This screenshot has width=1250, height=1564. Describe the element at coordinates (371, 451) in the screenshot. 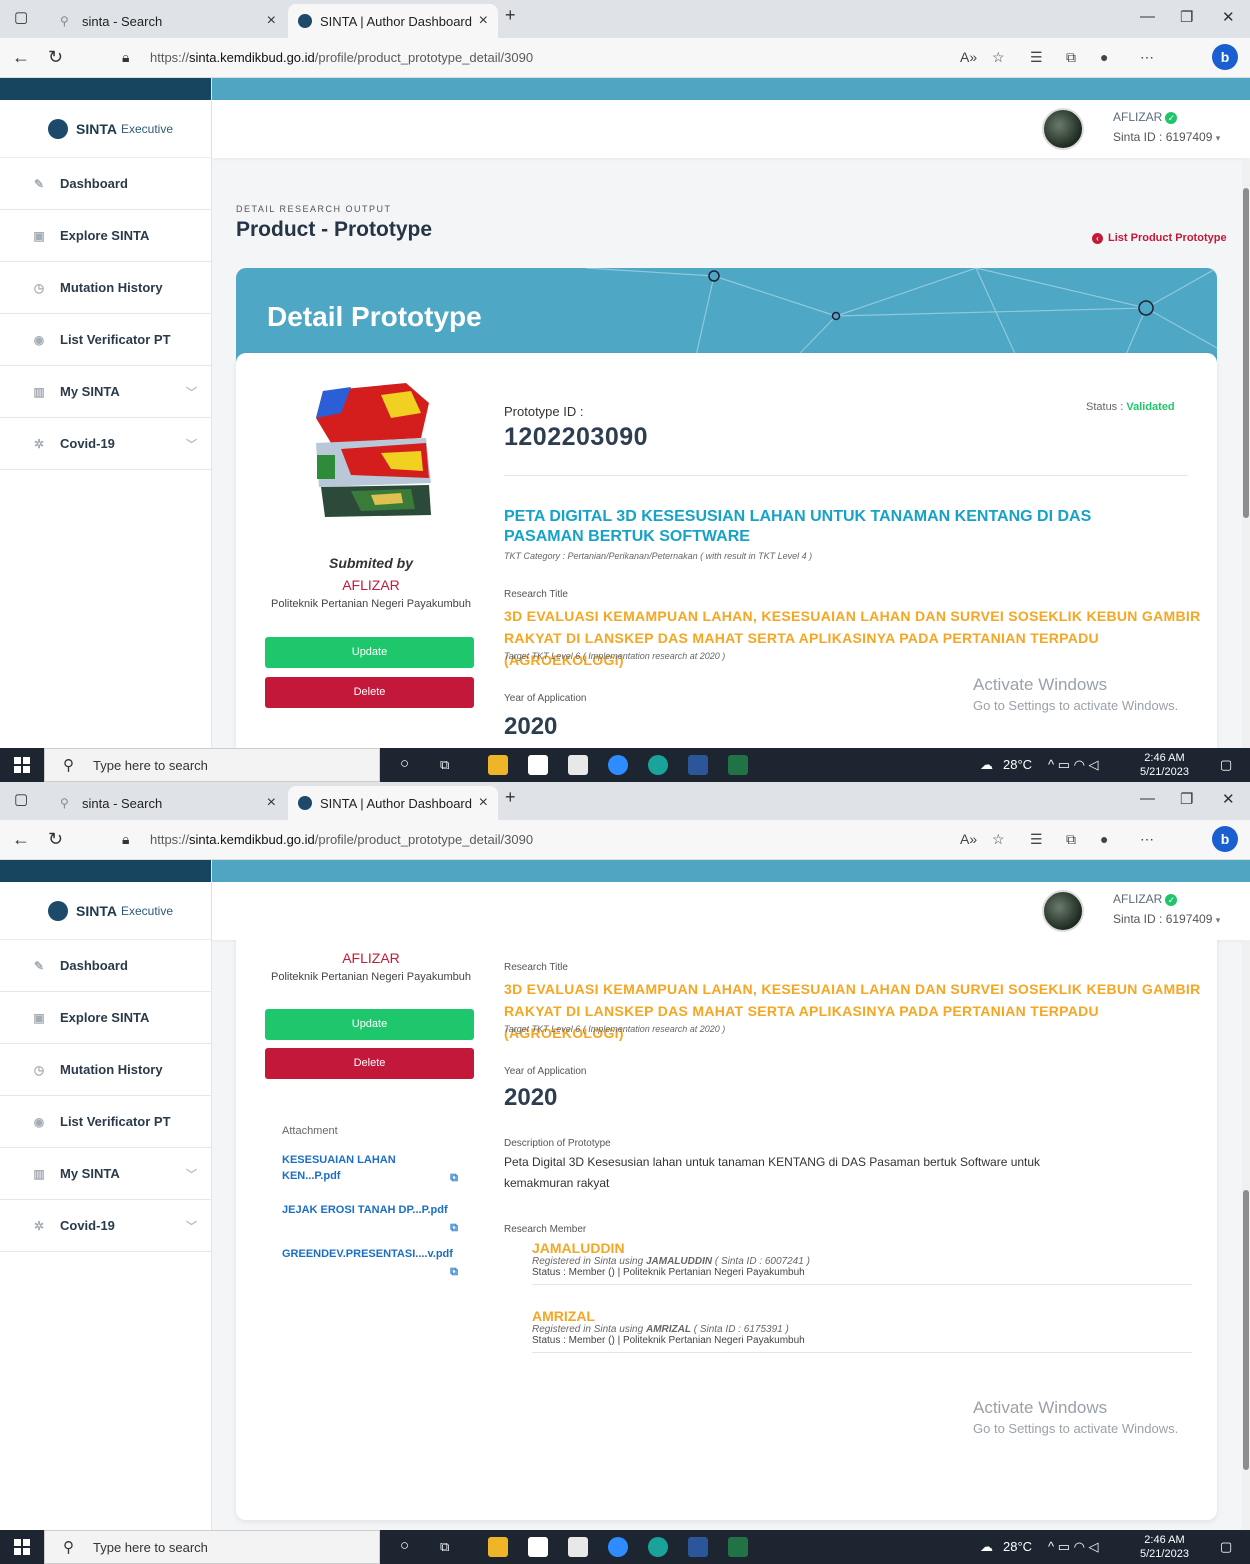

I see `prototype-thumbnail` at that location.